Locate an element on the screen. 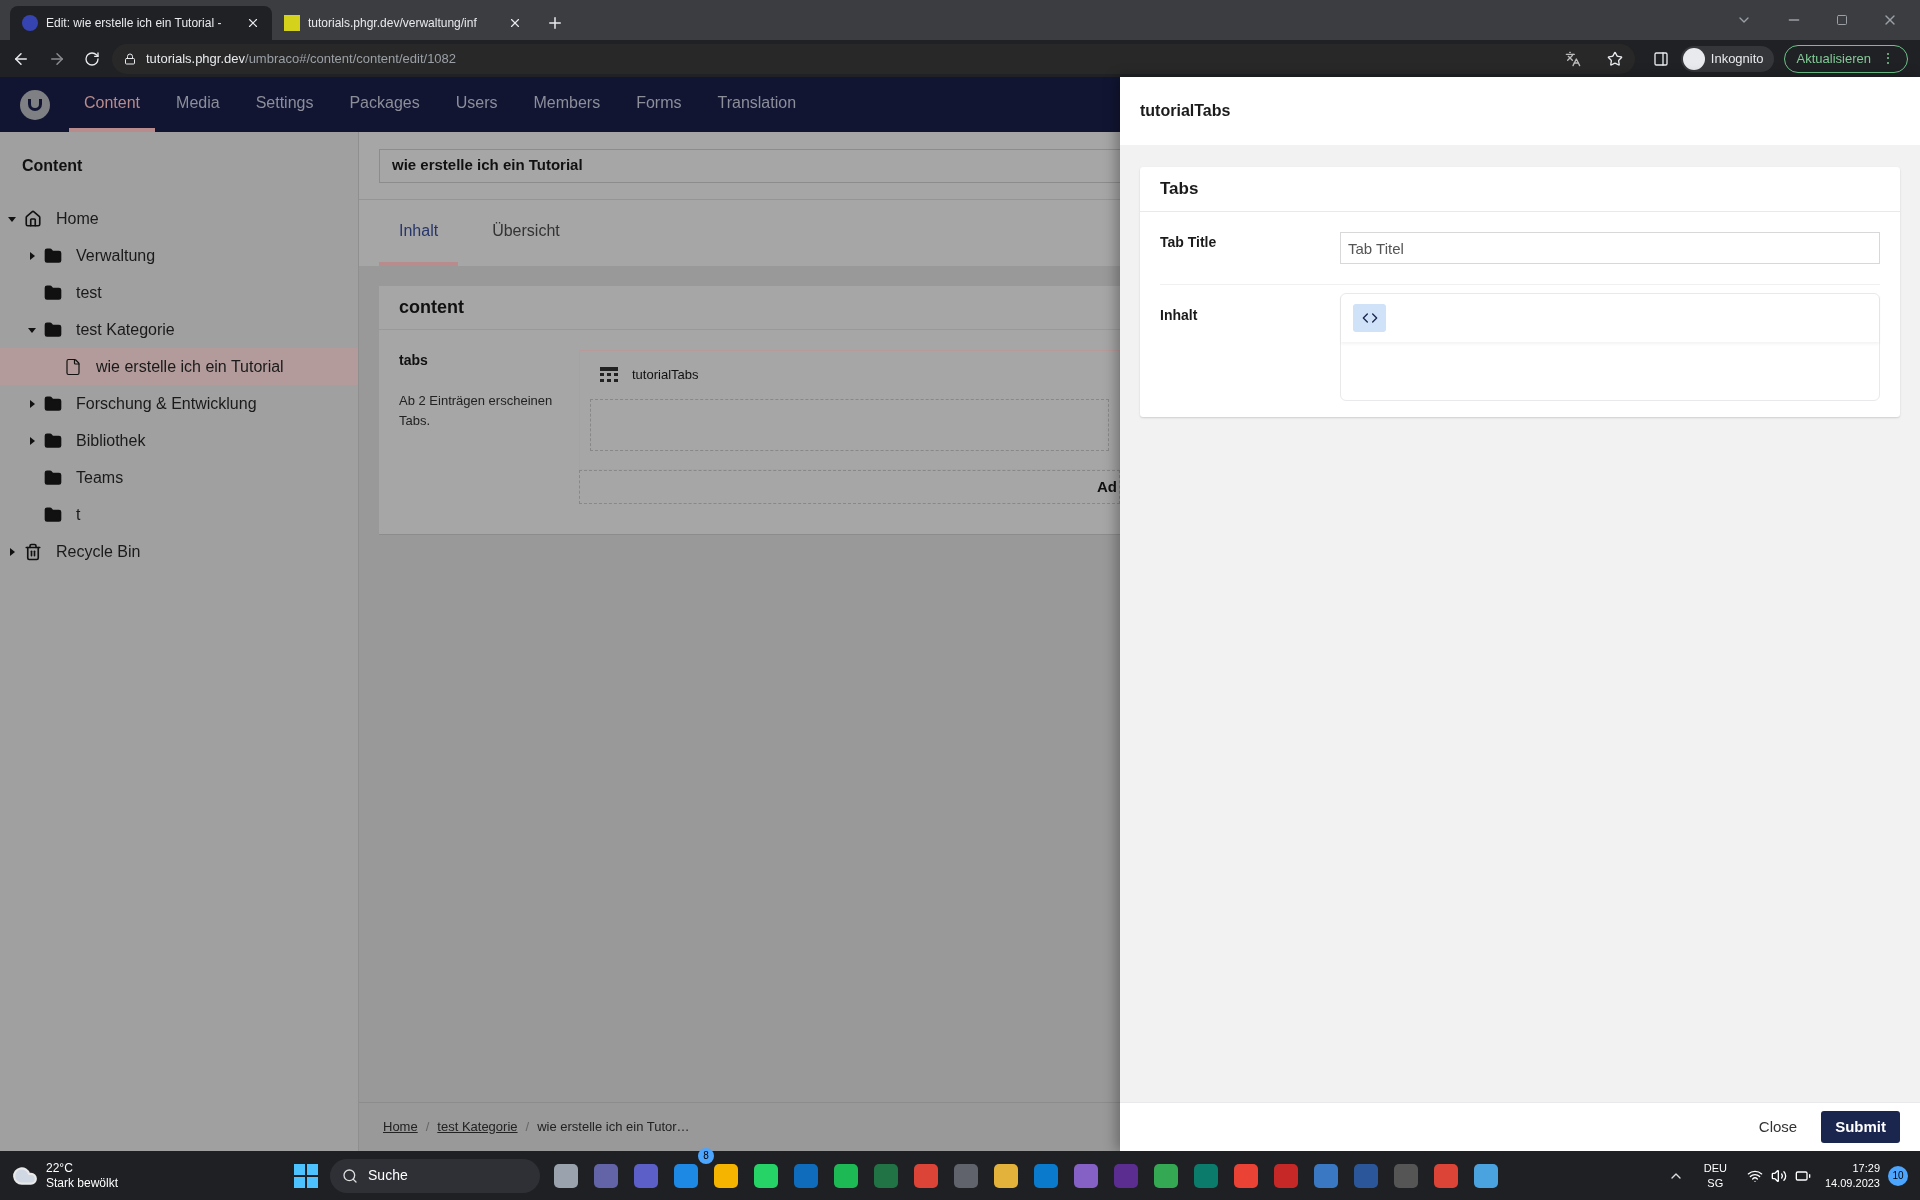 The width and height of the screenshot is (1920, 1200). tree-item-label: Verwaltung is located at coordinates (116, 255).